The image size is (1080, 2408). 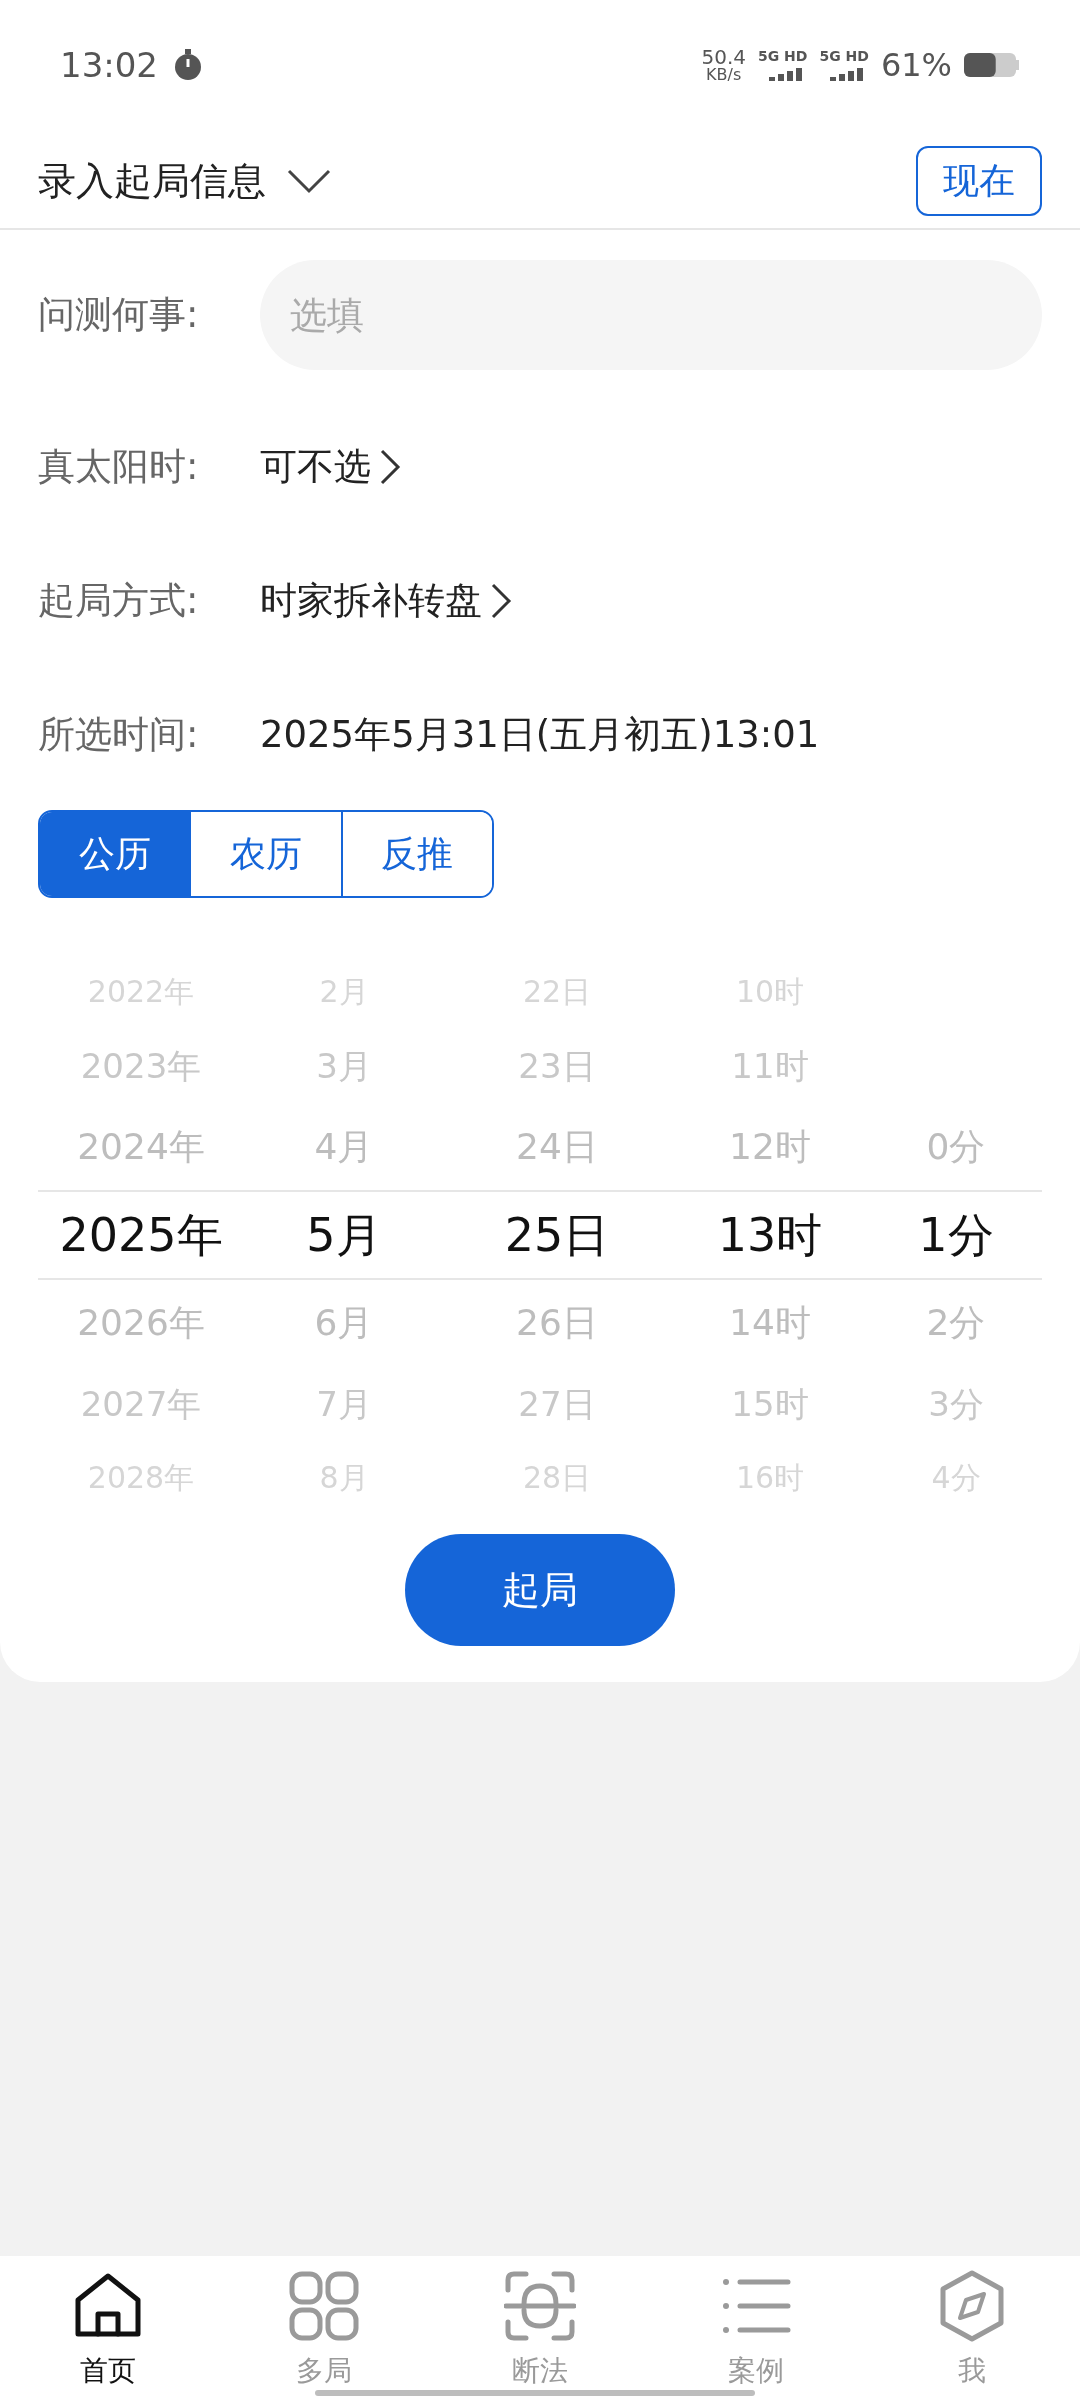 I want to click on nav-tab: 多局, so click(x=324, y=2331).